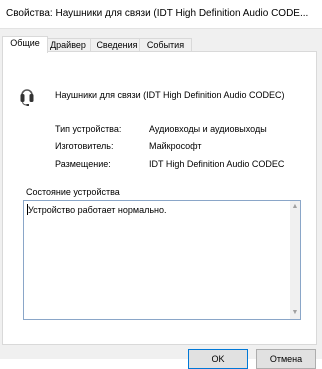 The image size is (322, 369). What do you see at coordinates (117, 45) in the screenshot?
I see `tab-details: Сведения` at bounding box center [117, 45].